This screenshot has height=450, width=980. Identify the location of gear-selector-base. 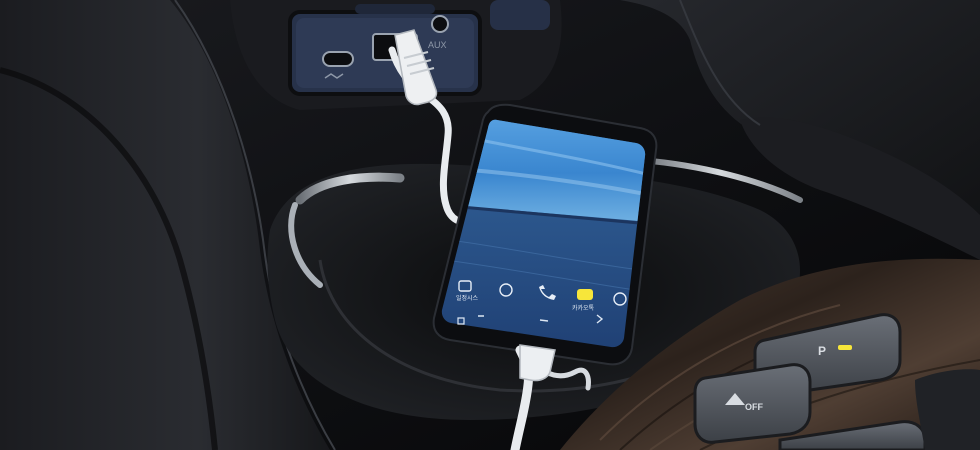
(947, 409).